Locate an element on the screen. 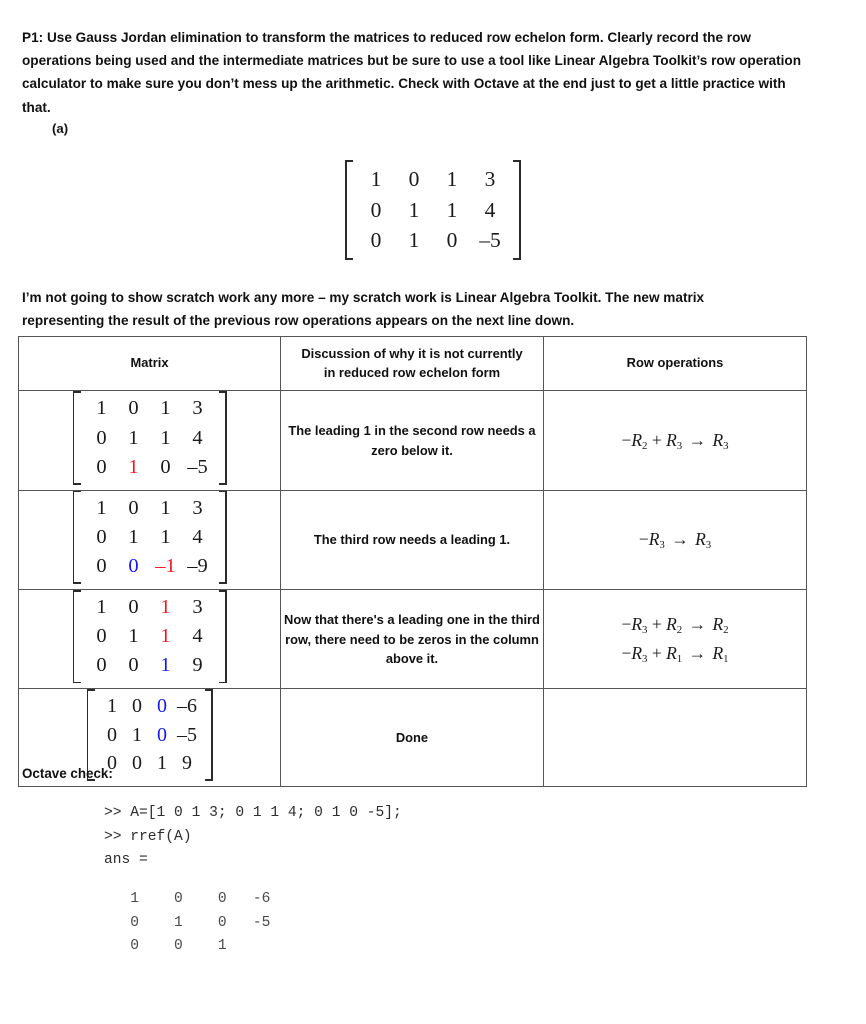  cell-matrix: 1 0 1 3 0 1 1 4 0 0 –1 –9 is located at coordinates (149, 540).